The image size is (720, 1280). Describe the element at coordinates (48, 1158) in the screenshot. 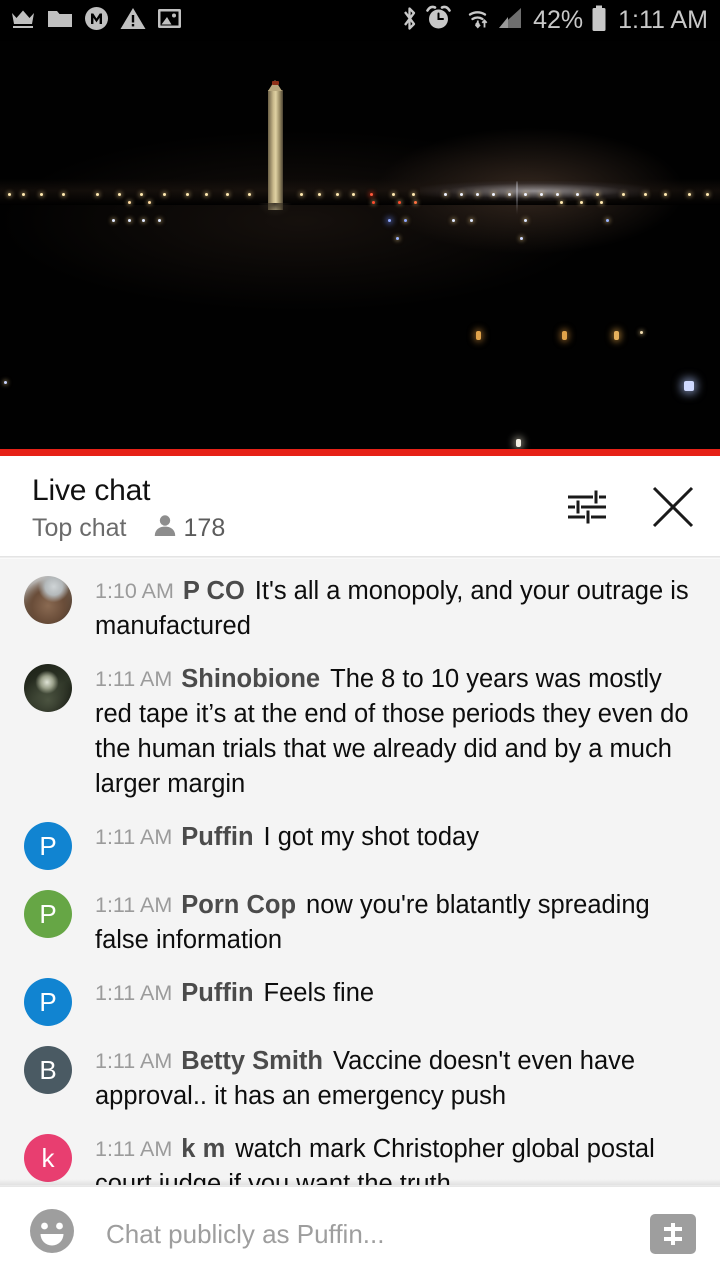

I see `avatar: k` at that location.